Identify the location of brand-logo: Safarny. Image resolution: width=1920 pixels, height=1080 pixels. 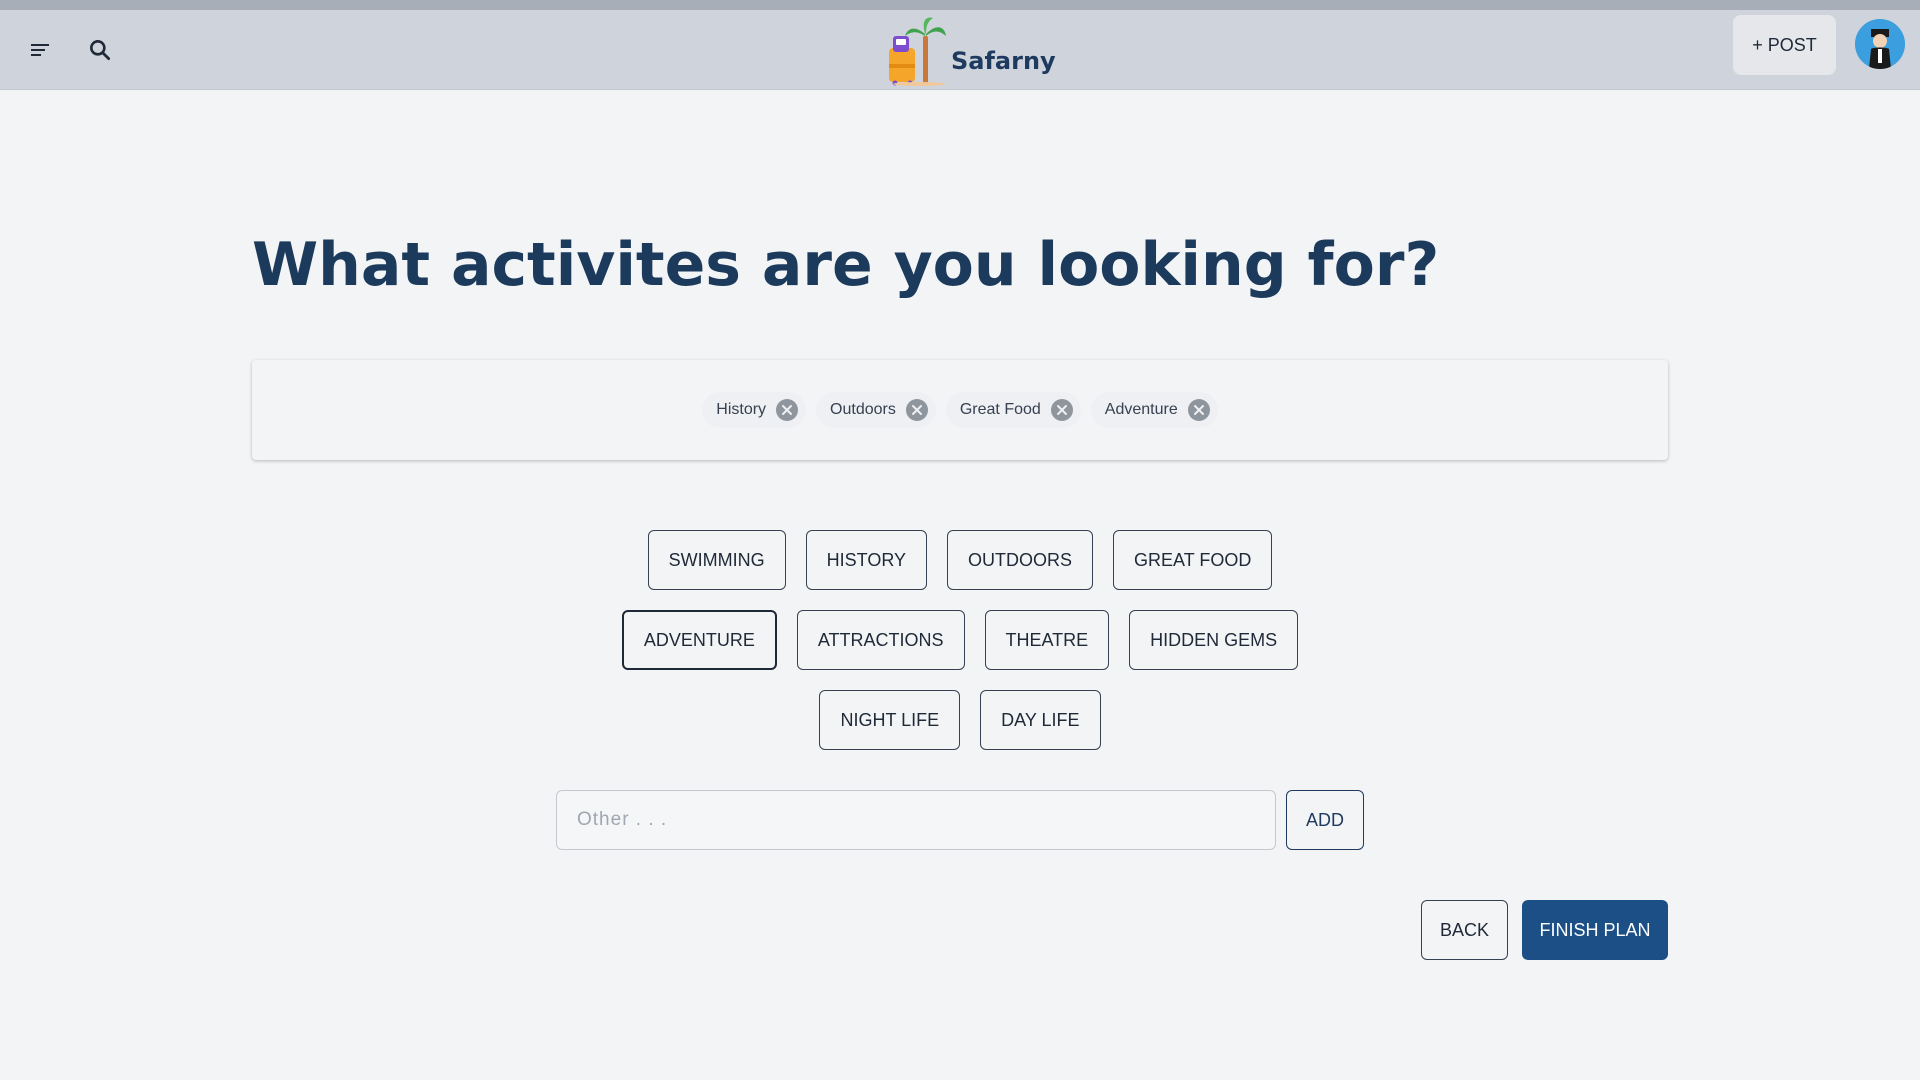
(969, 50).